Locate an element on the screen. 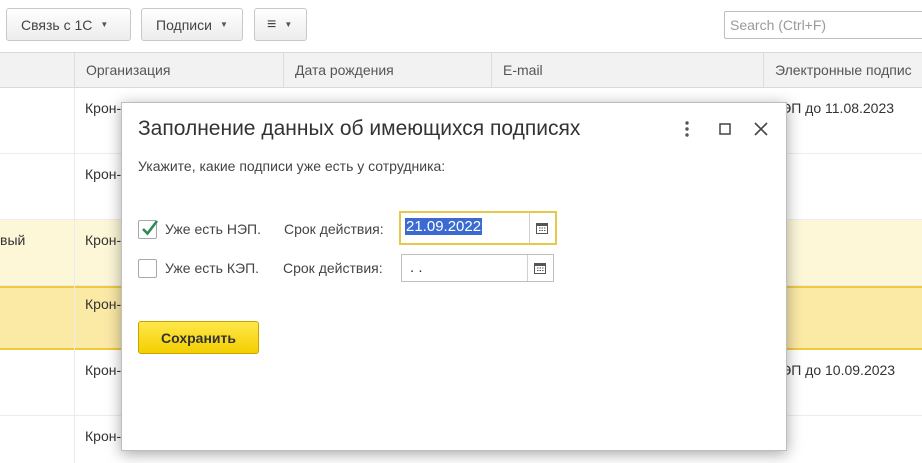  nep-date-field: 21.09.2022 is located at coordinates (478, 228).